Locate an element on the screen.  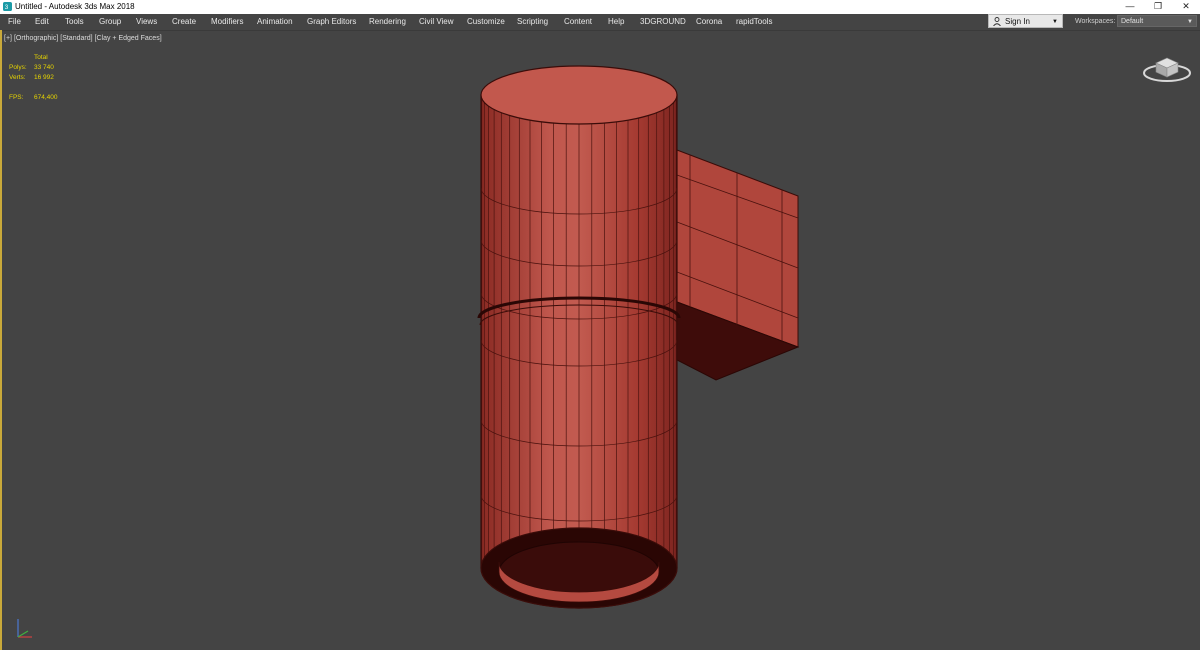
cylinder-top-cap is located at coordinates (579, 95).